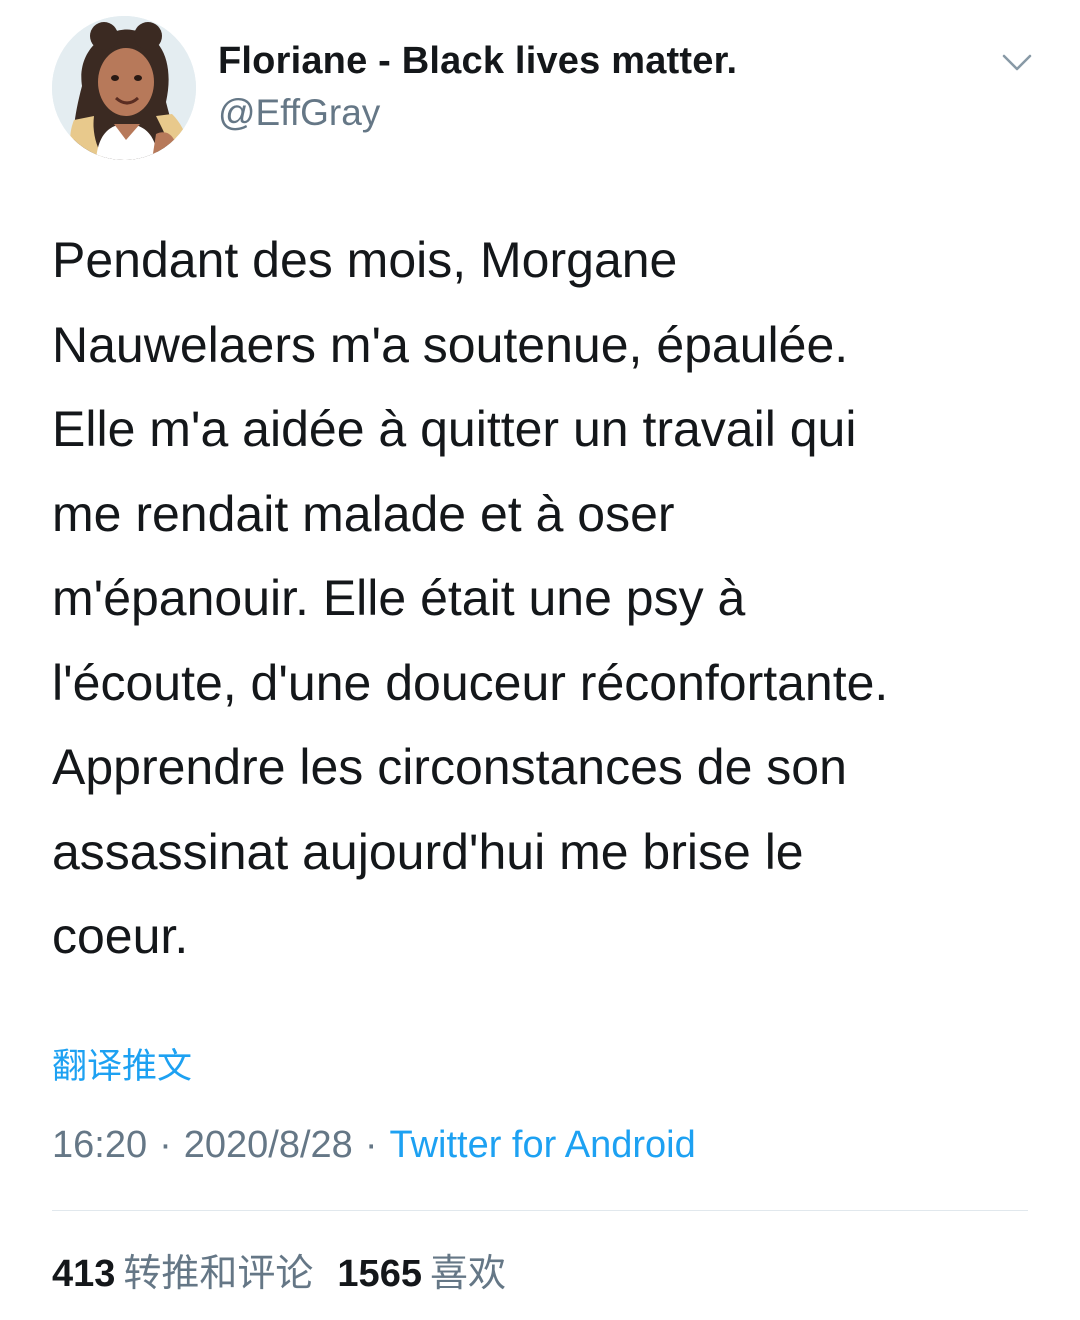 The image size is (1080, 1320). What do you see at coordinates (449, 767) in the screenshot?
I see `tweet-text-line: Apprendre les circonstances de son` at bounding box center [449, 767].